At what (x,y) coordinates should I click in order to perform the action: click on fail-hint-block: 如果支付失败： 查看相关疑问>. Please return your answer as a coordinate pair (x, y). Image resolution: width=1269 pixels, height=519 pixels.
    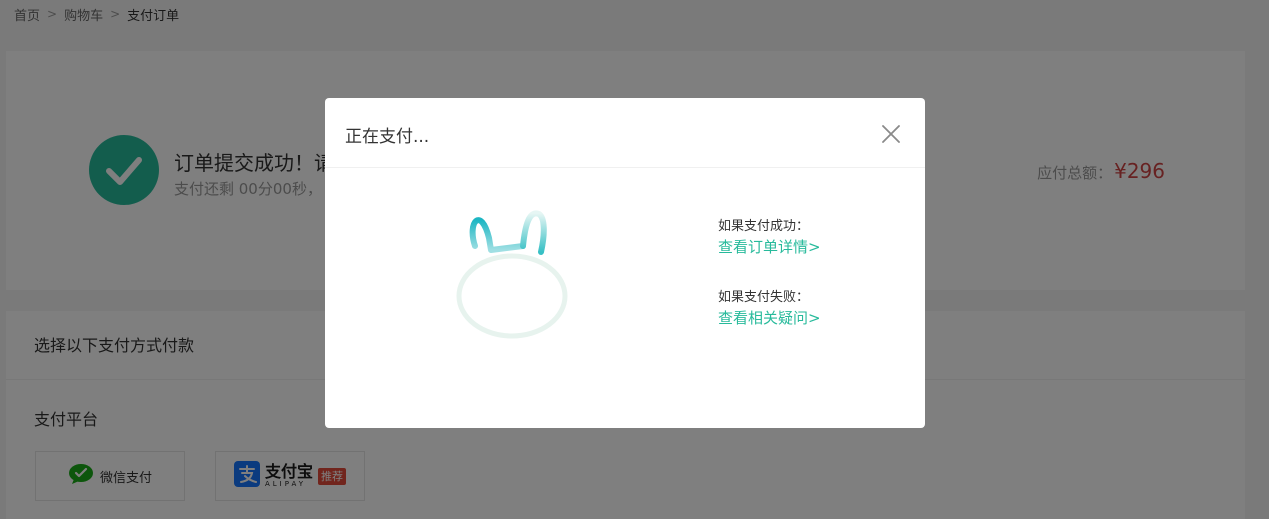
    Looking at the image, I should click on (769, 309).